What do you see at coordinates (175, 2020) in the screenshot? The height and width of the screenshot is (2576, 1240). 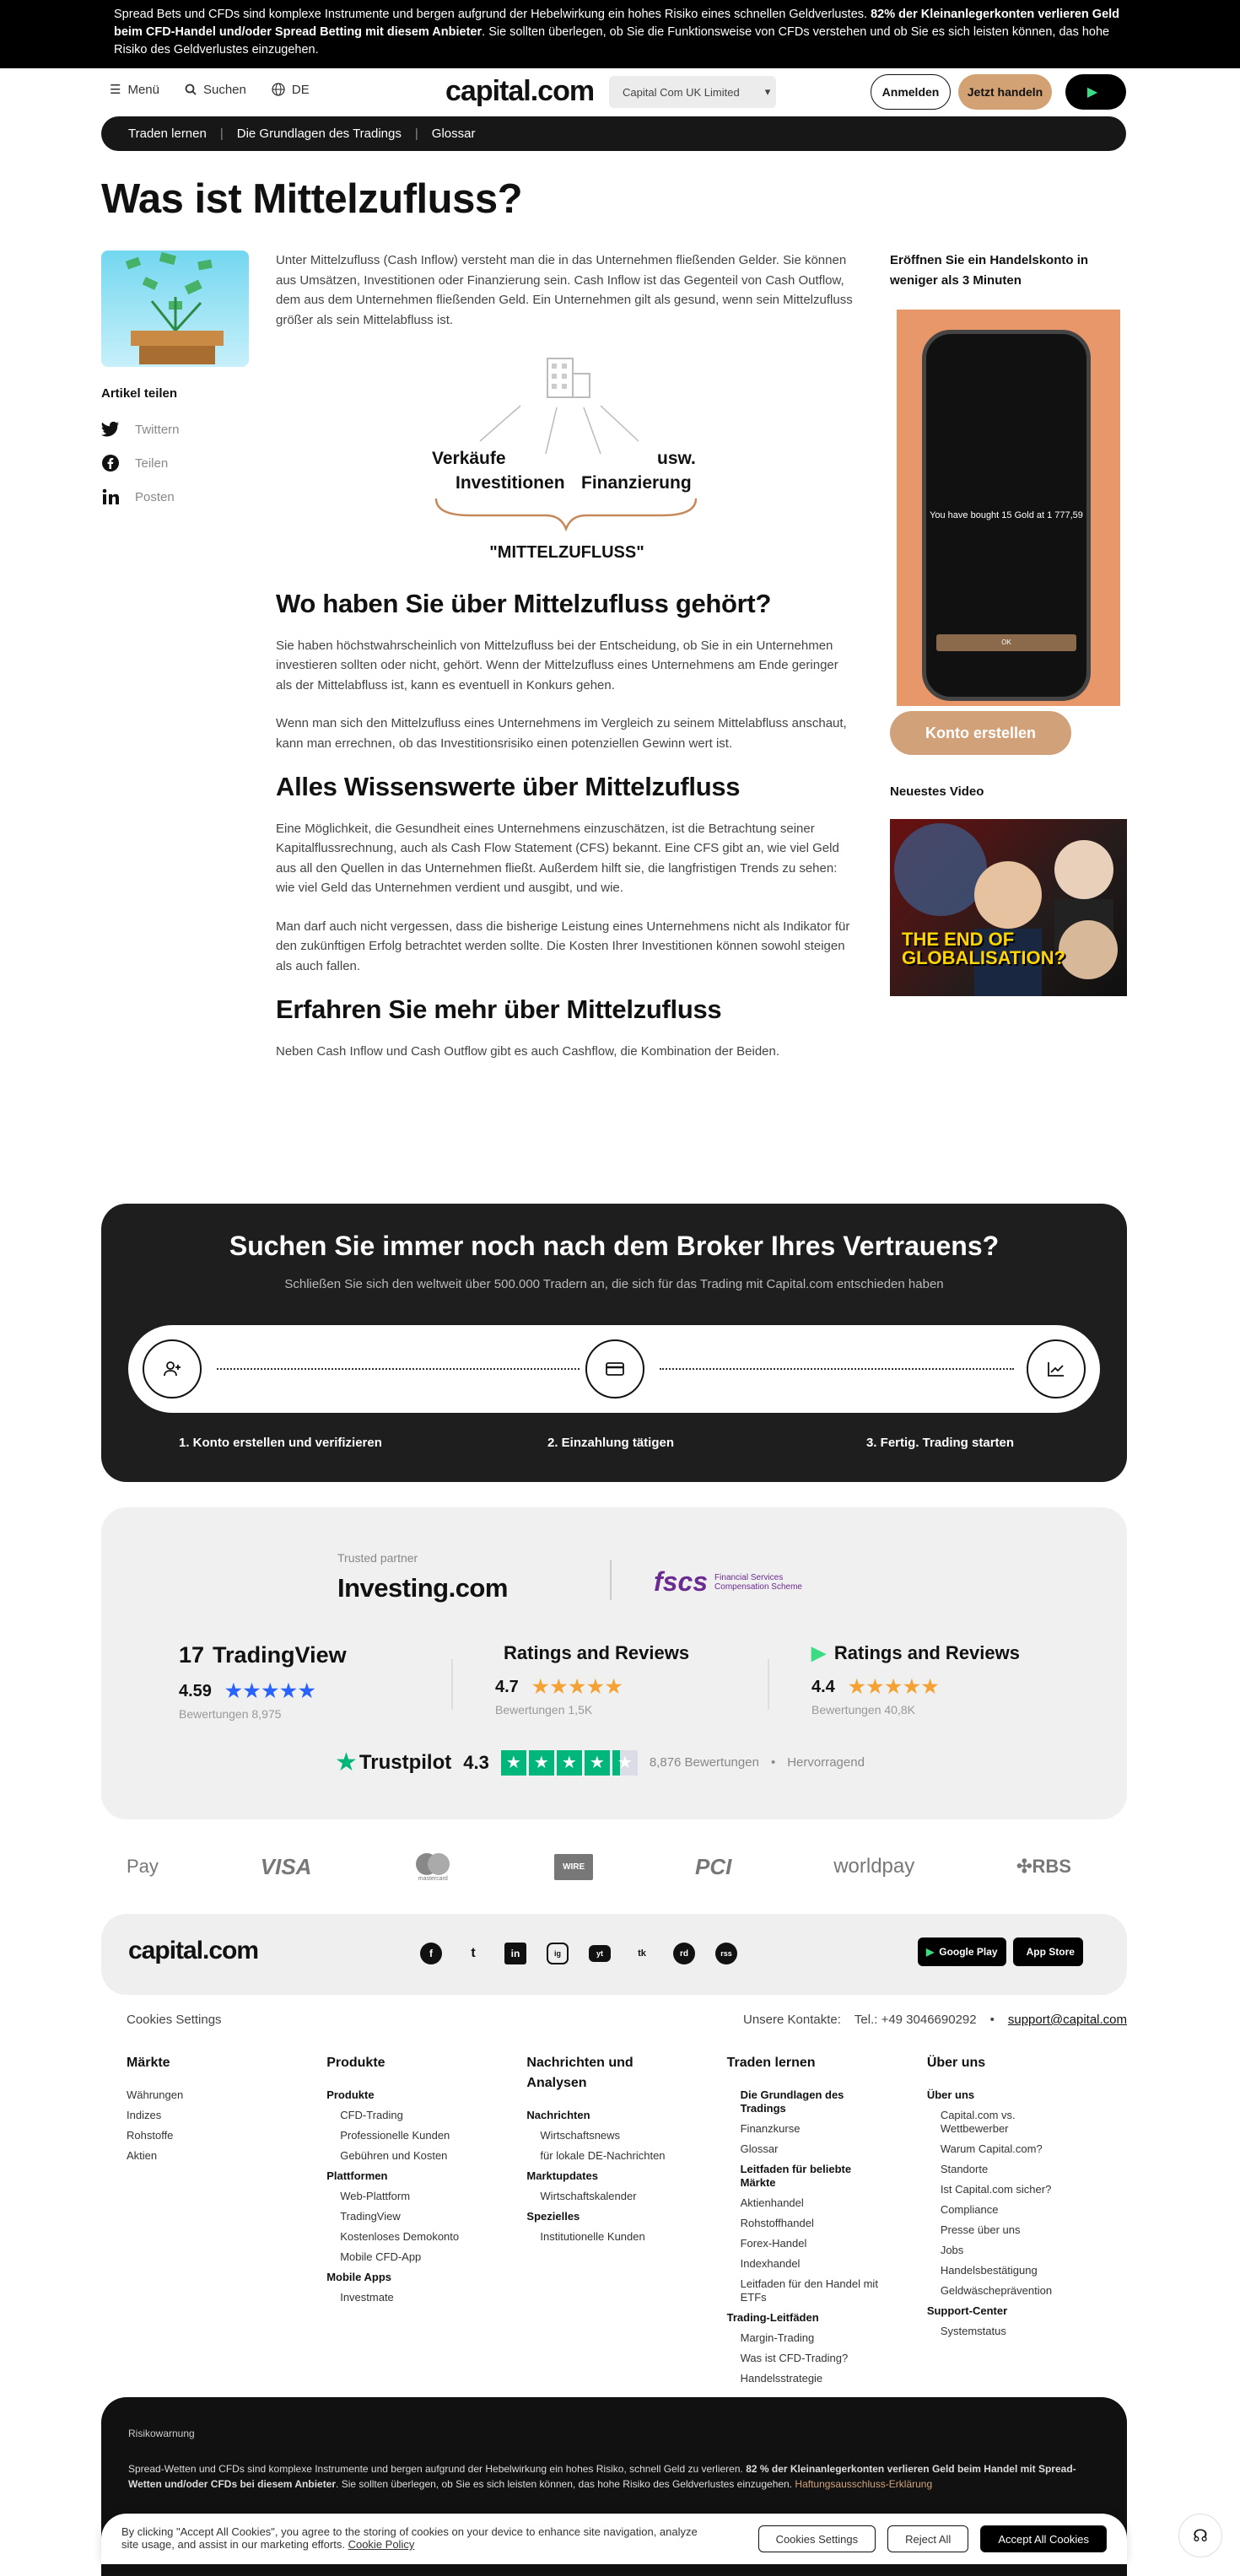 I see `cookies-settings-link: Cookies Settings` at bounding box center [175, 2020].